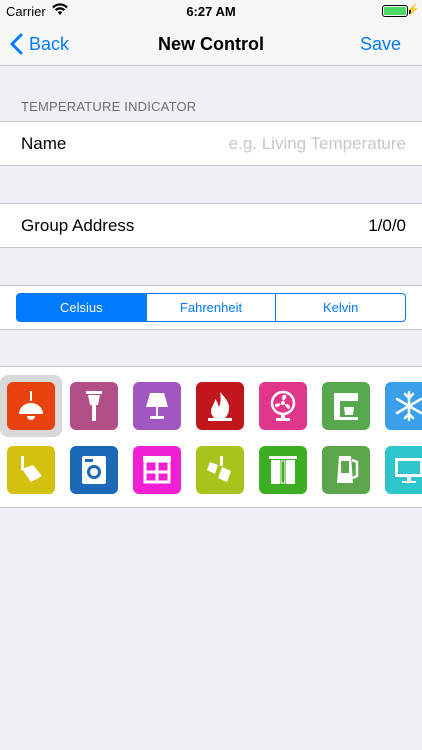 This screenshot has width=422, height=750. I want to click on clock: 6:27 AM, so click(211, 11).